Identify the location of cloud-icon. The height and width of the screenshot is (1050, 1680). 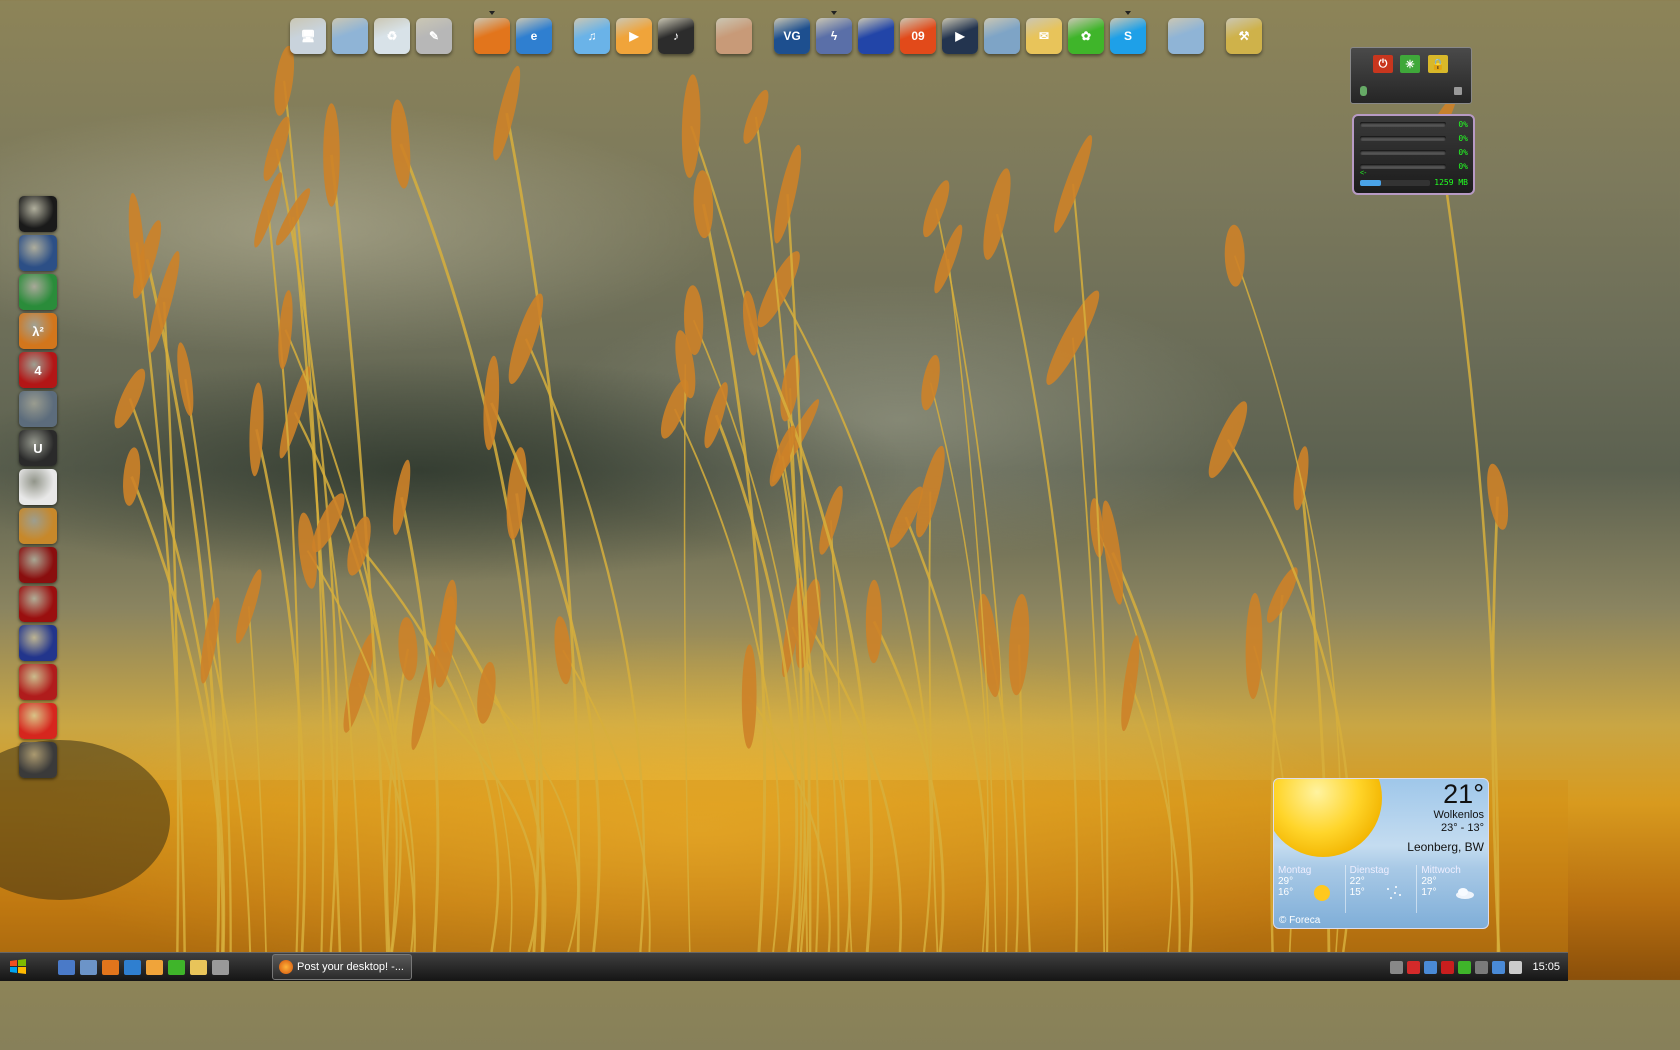
(1465, 893).